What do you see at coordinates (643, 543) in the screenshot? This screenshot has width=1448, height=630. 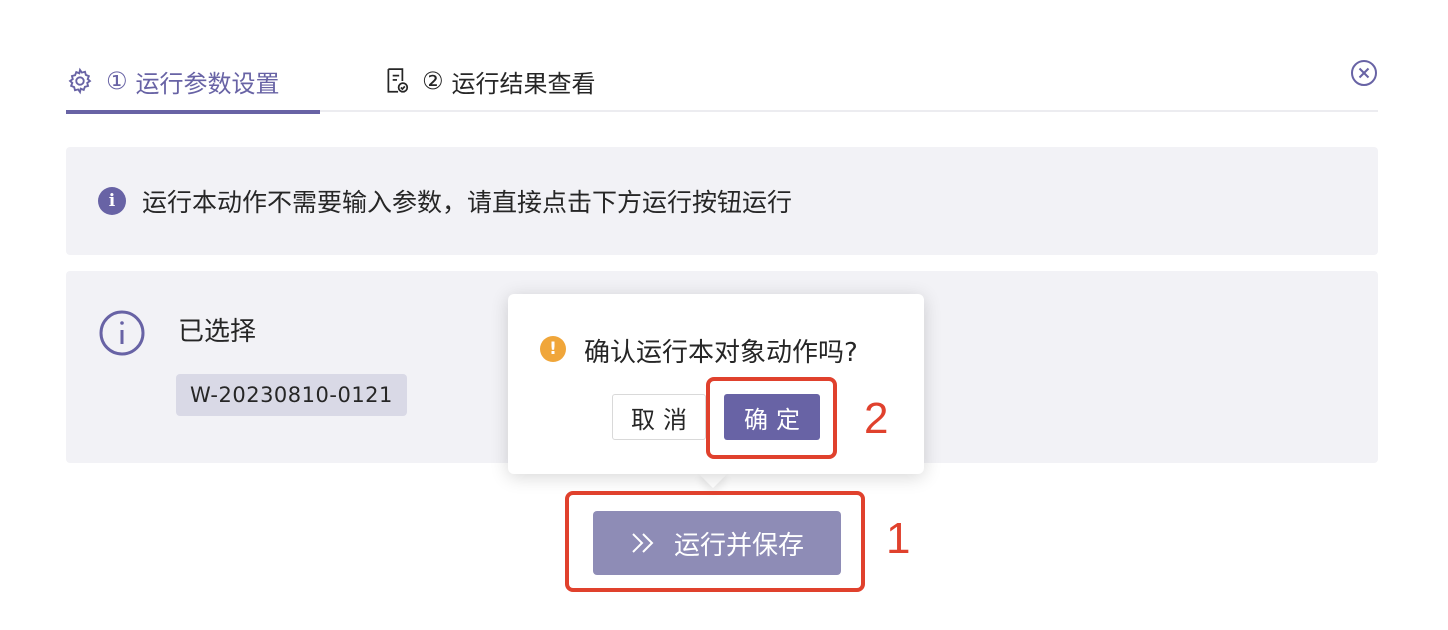 I see `double-chevron-right-icon` at bounding box center [643, 543].